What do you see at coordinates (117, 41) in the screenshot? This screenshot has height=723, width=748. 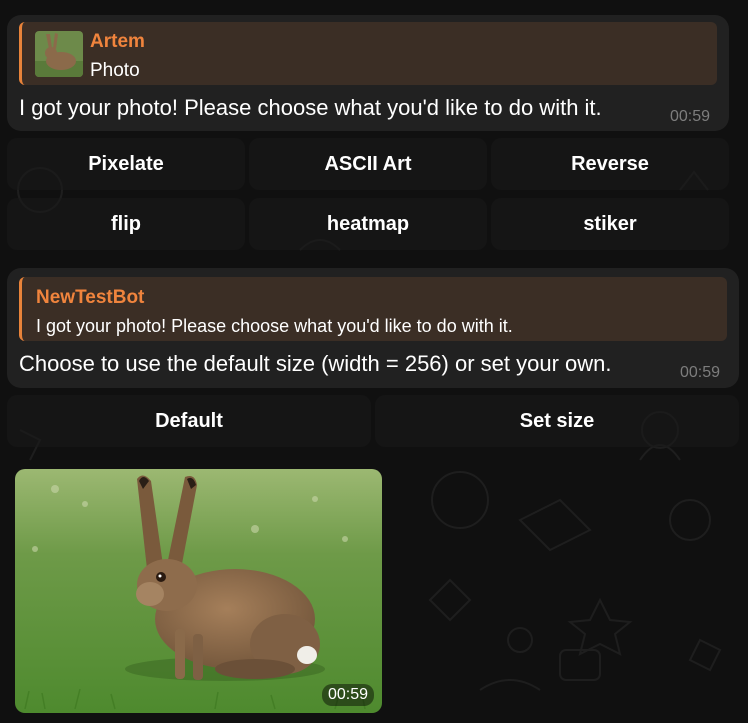 I see `reply-sender-name: Artem` at bounding box center [117, 41].